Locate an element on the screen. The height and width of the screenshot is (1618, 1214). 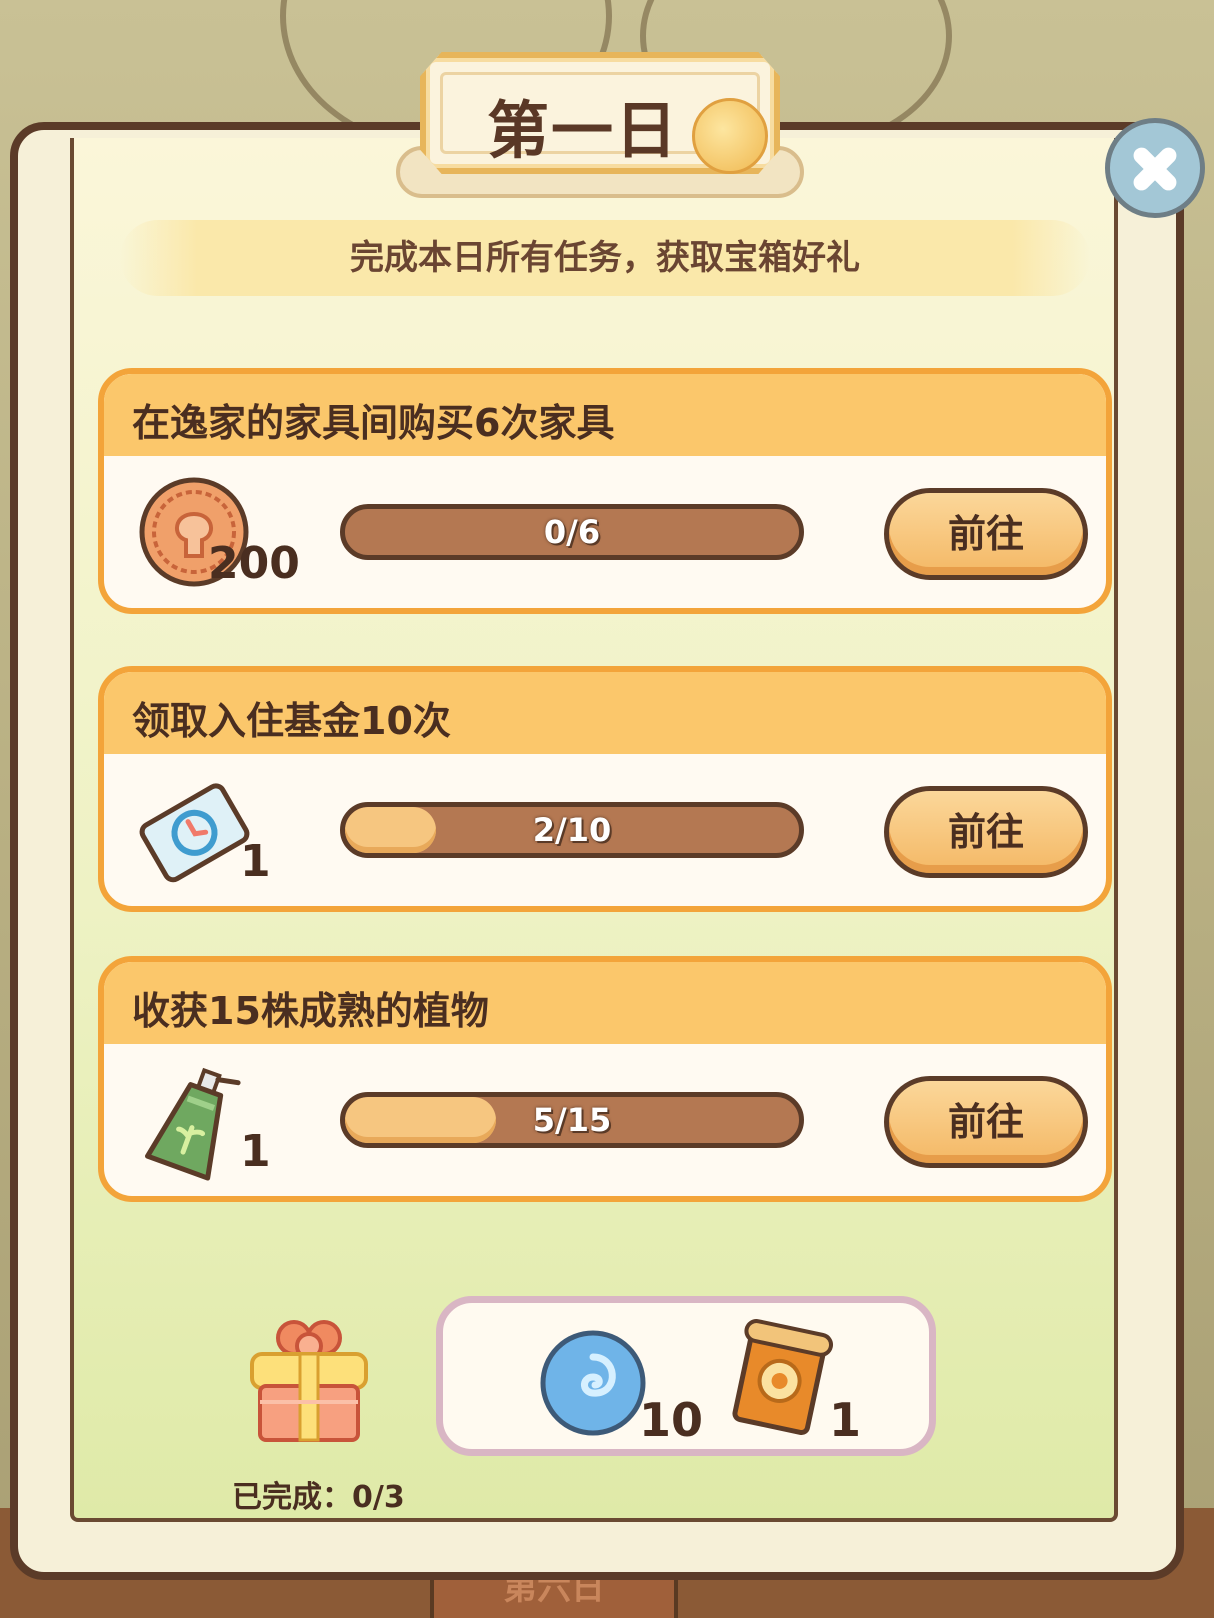
ticket-card-icon is located at coordinates (194, 833).